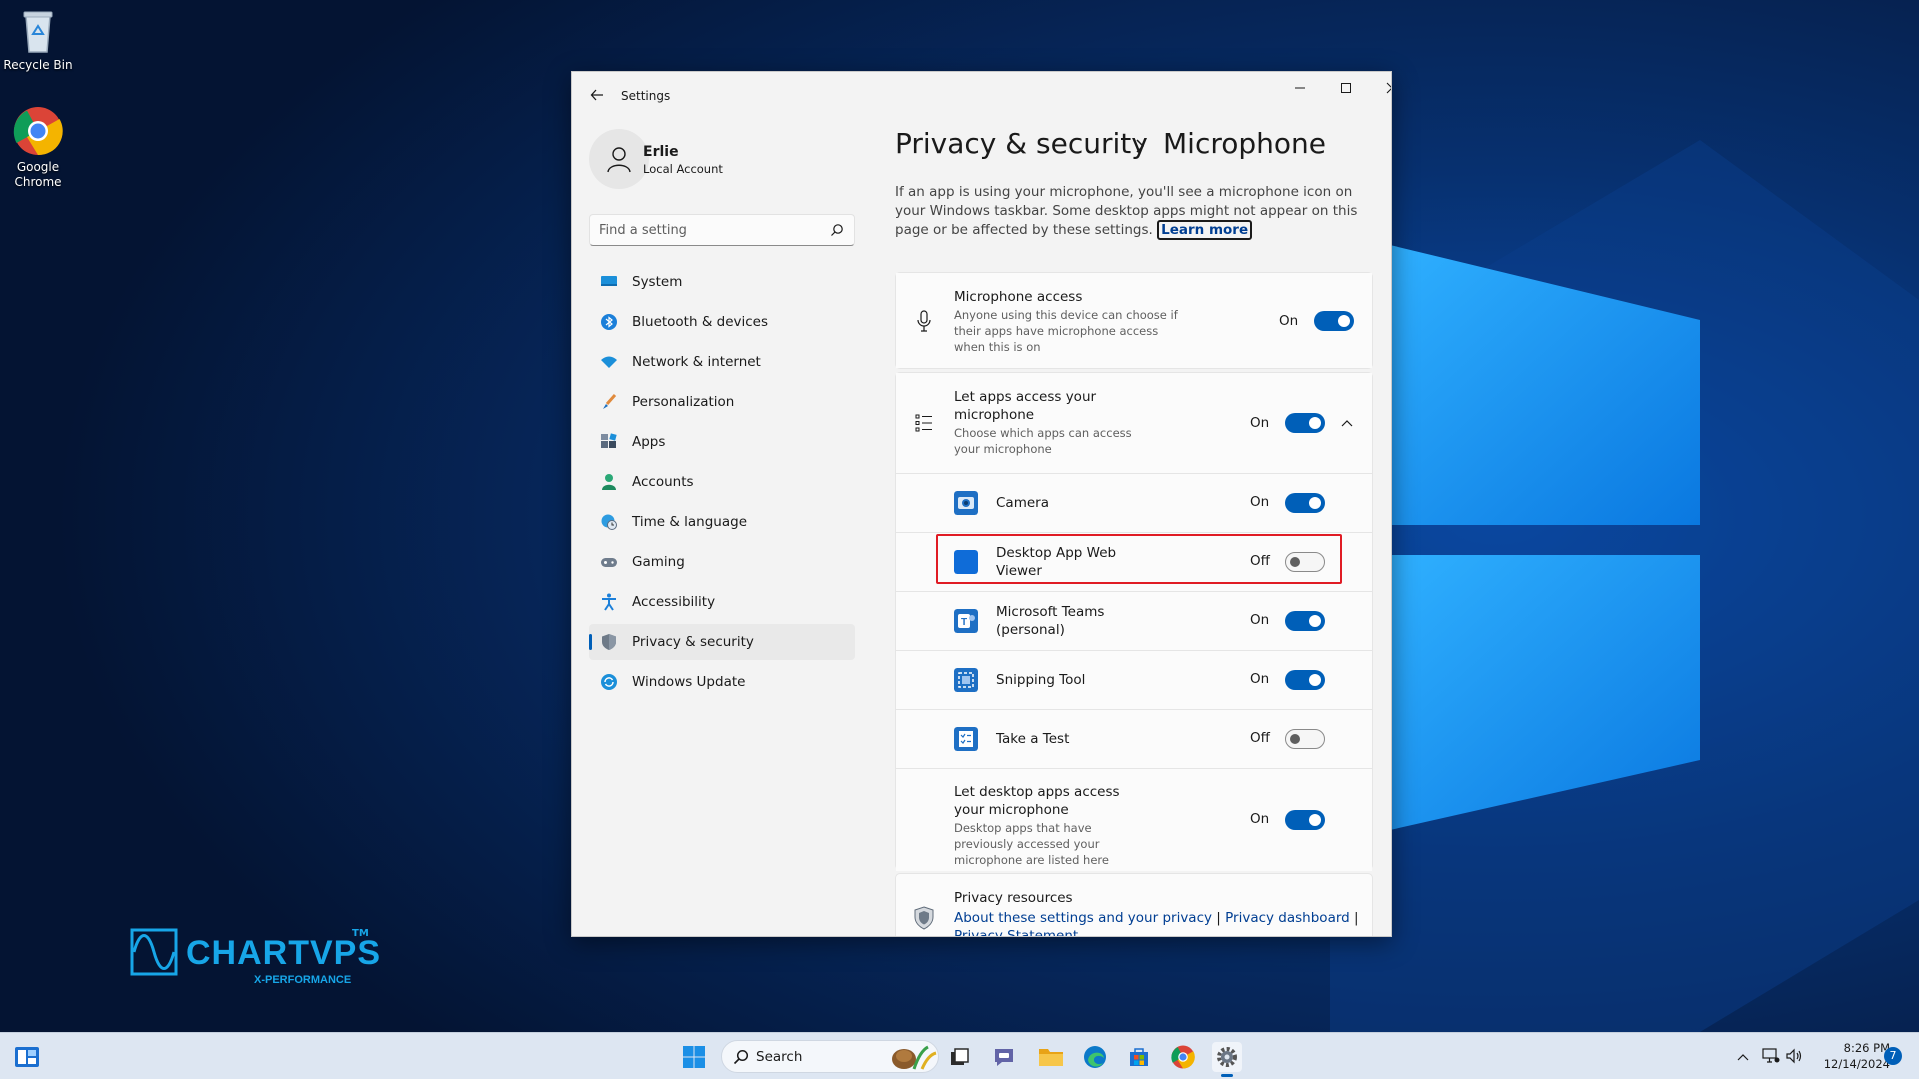  Describe the element at coordinates (674, 602) in the screenshot. I see `sidebar-item-label: Accessibility` at that location.